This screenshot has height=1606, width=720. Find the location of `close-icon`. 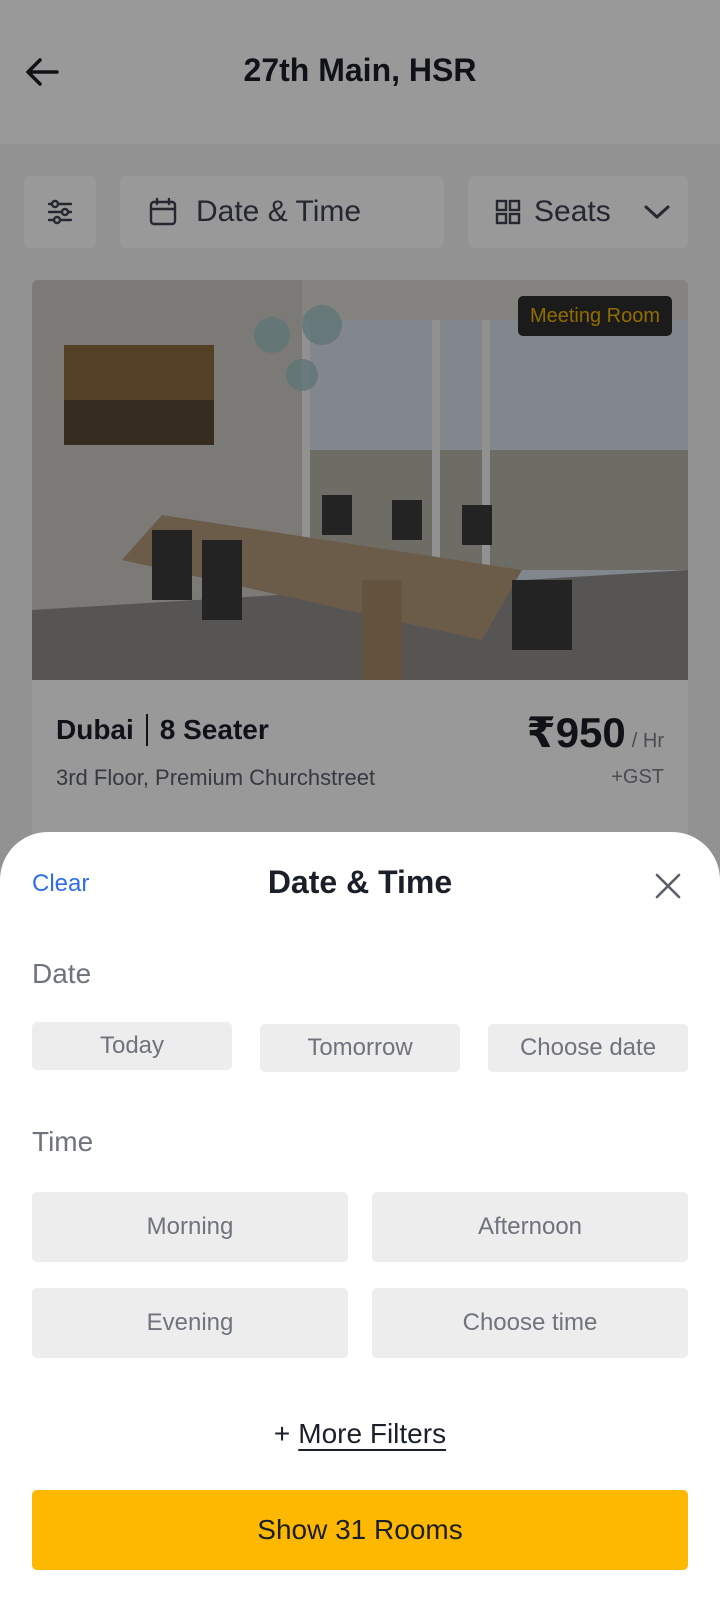

close-icon is located at coordinates (668, 886).